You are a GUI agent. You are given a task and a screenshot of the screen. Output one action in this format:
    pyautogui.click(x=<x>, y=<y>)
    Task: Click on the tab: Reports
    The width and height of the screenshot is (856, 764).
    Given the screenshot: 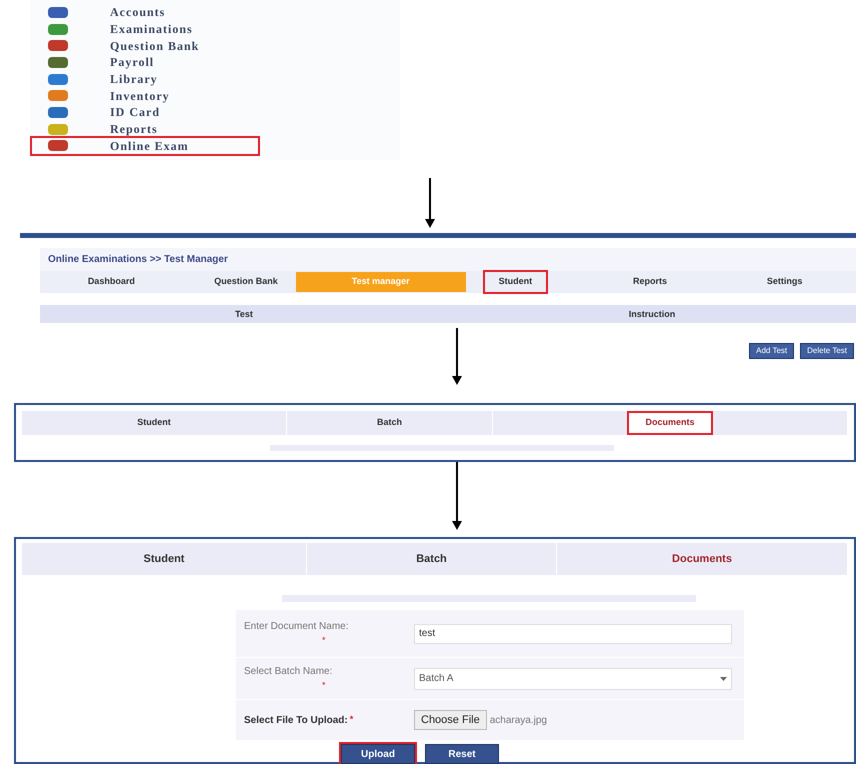 What is the action you would take?
    pyautogui.click(x=649, y=282)
    